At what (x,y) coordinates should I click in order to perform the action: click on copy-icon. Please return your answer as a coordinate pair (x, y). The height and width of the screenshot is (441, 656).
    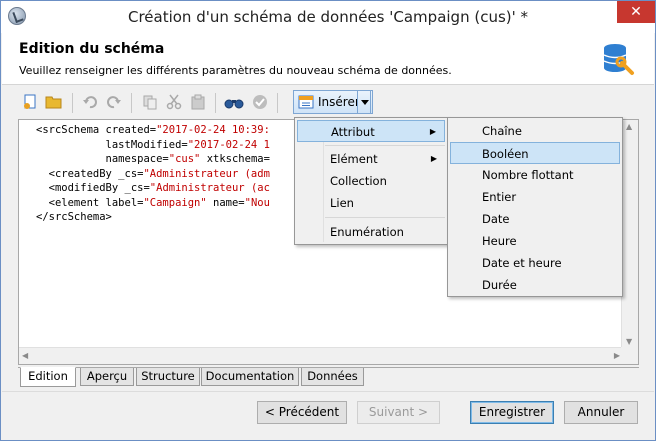
    Looking at the image, I should click on (150, 102).